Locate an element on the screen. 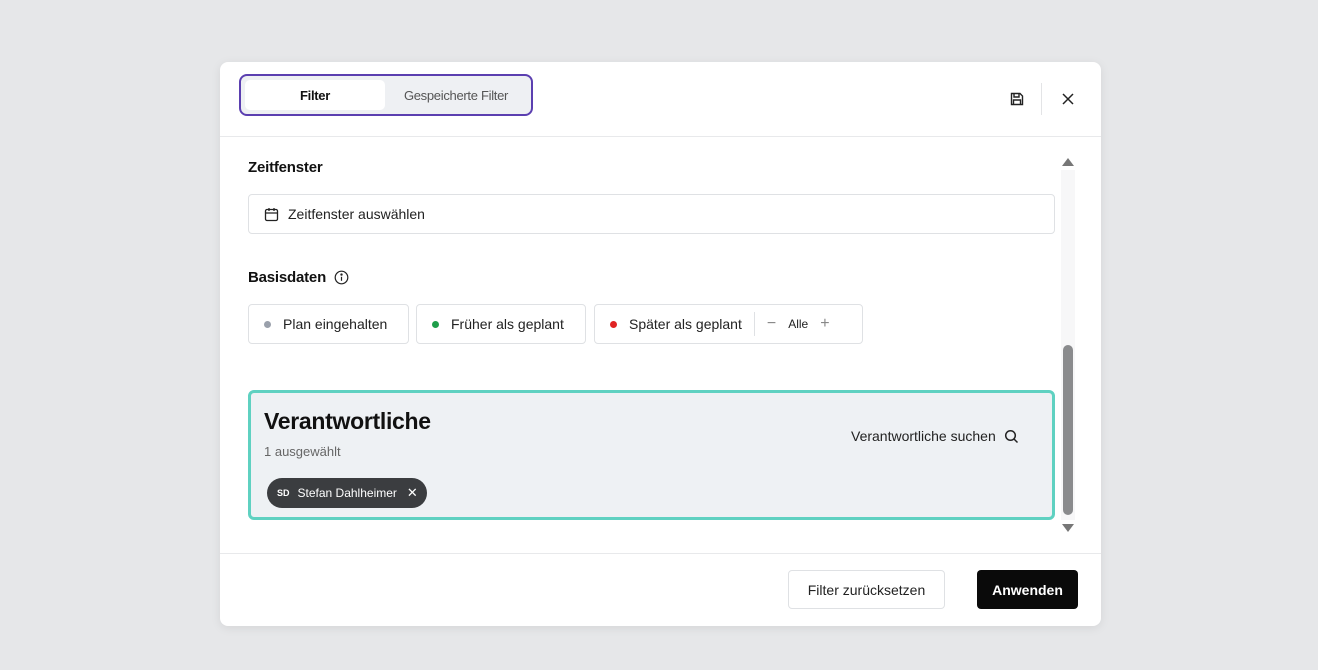 This screenshot has height=670, width=1318. chip-separator is located at coordinates (754, 324).